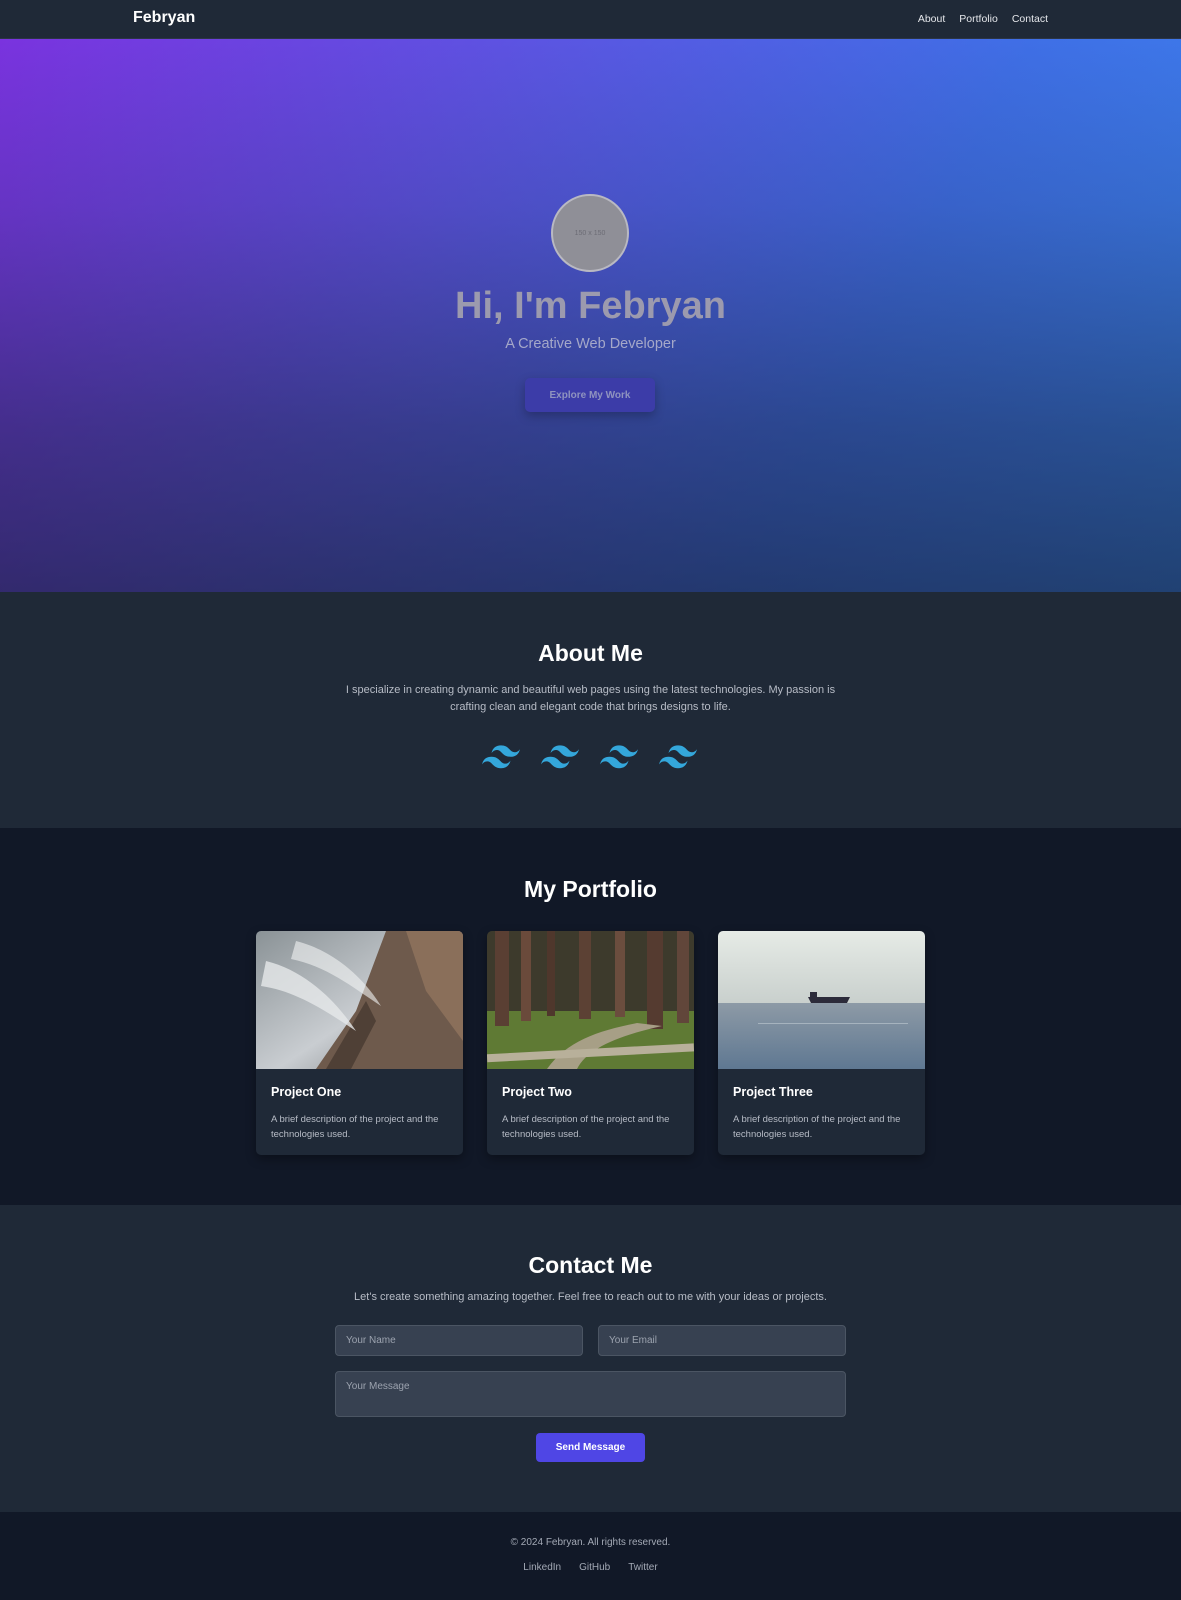  Describe the element at coordinates (590, 889) in the screenshot. I see `portfolio-heading: My Portfolio` at that location.